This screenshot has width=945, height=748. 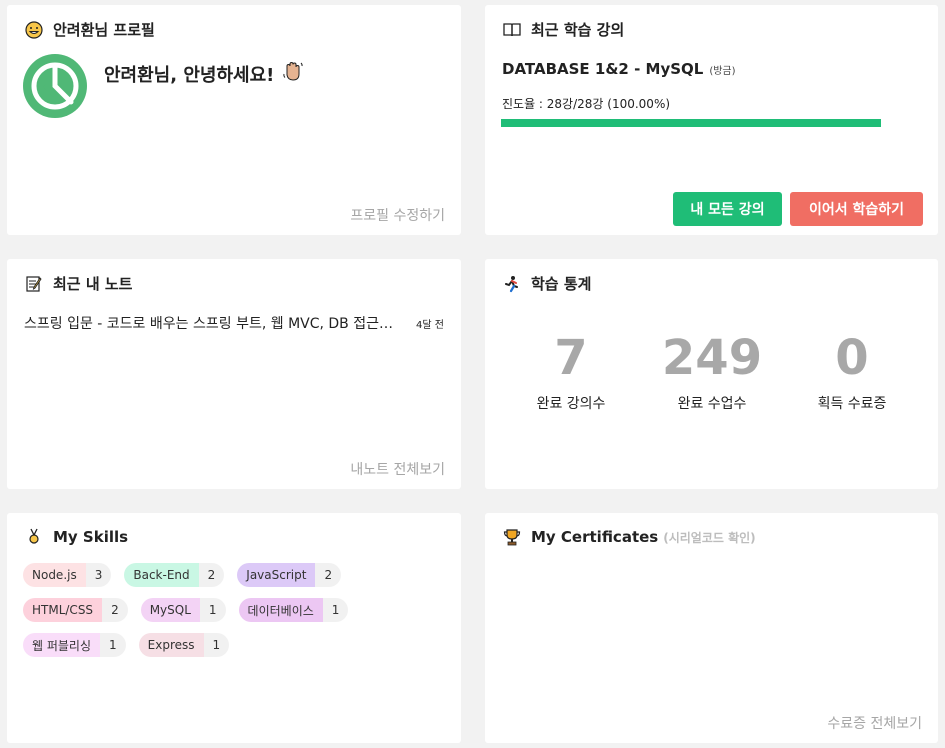 I want to click on progress-bar, so click(x=691, y=123).